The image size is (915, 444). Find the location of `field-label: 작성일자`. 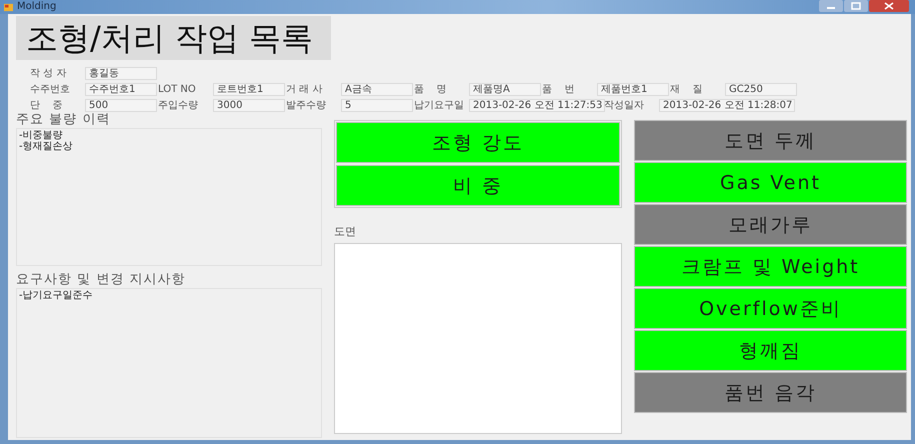

field-label: 작성일자 is located at coordinates (624, 105).